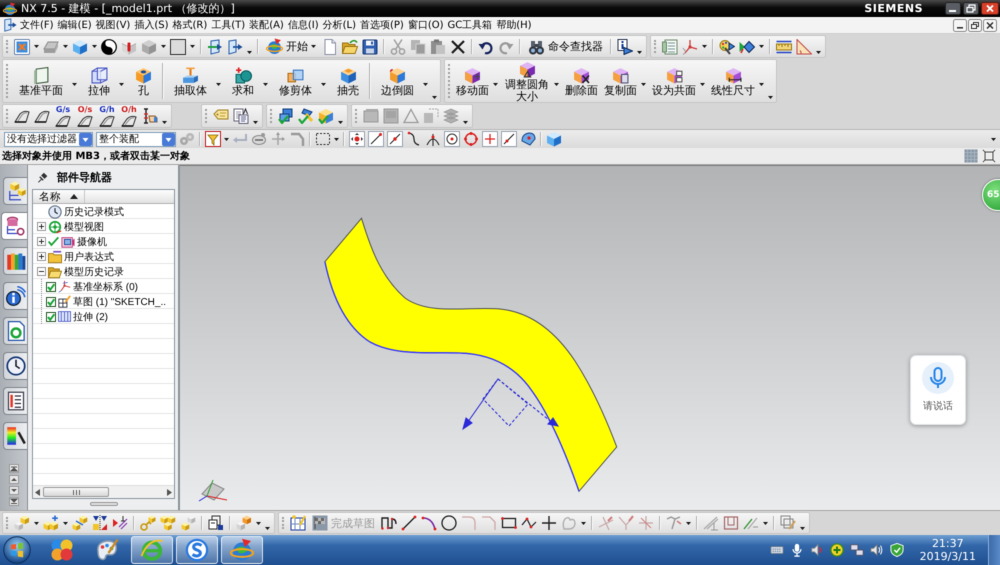  I want to click on splitter-handle, so click(104, 504).